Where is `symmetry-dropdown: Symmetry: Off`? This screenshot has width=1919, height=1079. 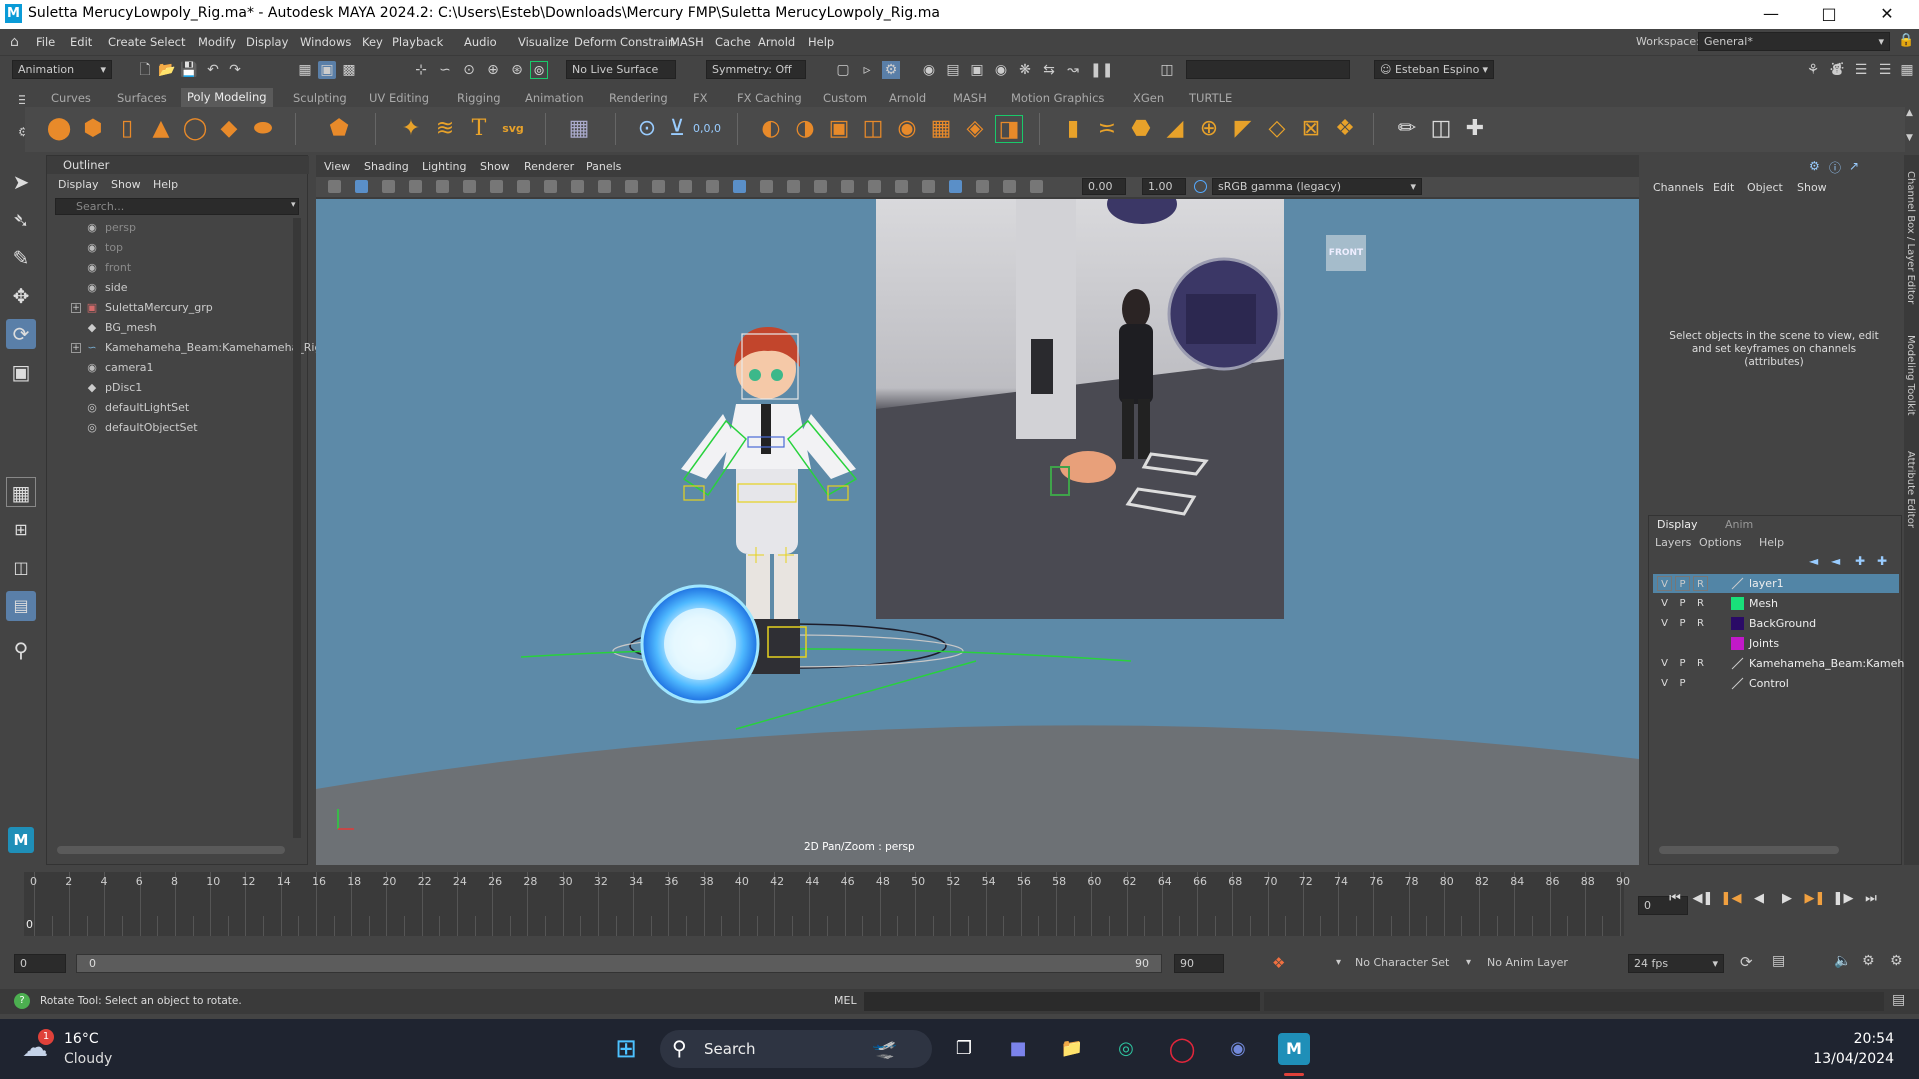
symmetry-dropdown: Symmetry: Off is located at coordinates (756, 69).